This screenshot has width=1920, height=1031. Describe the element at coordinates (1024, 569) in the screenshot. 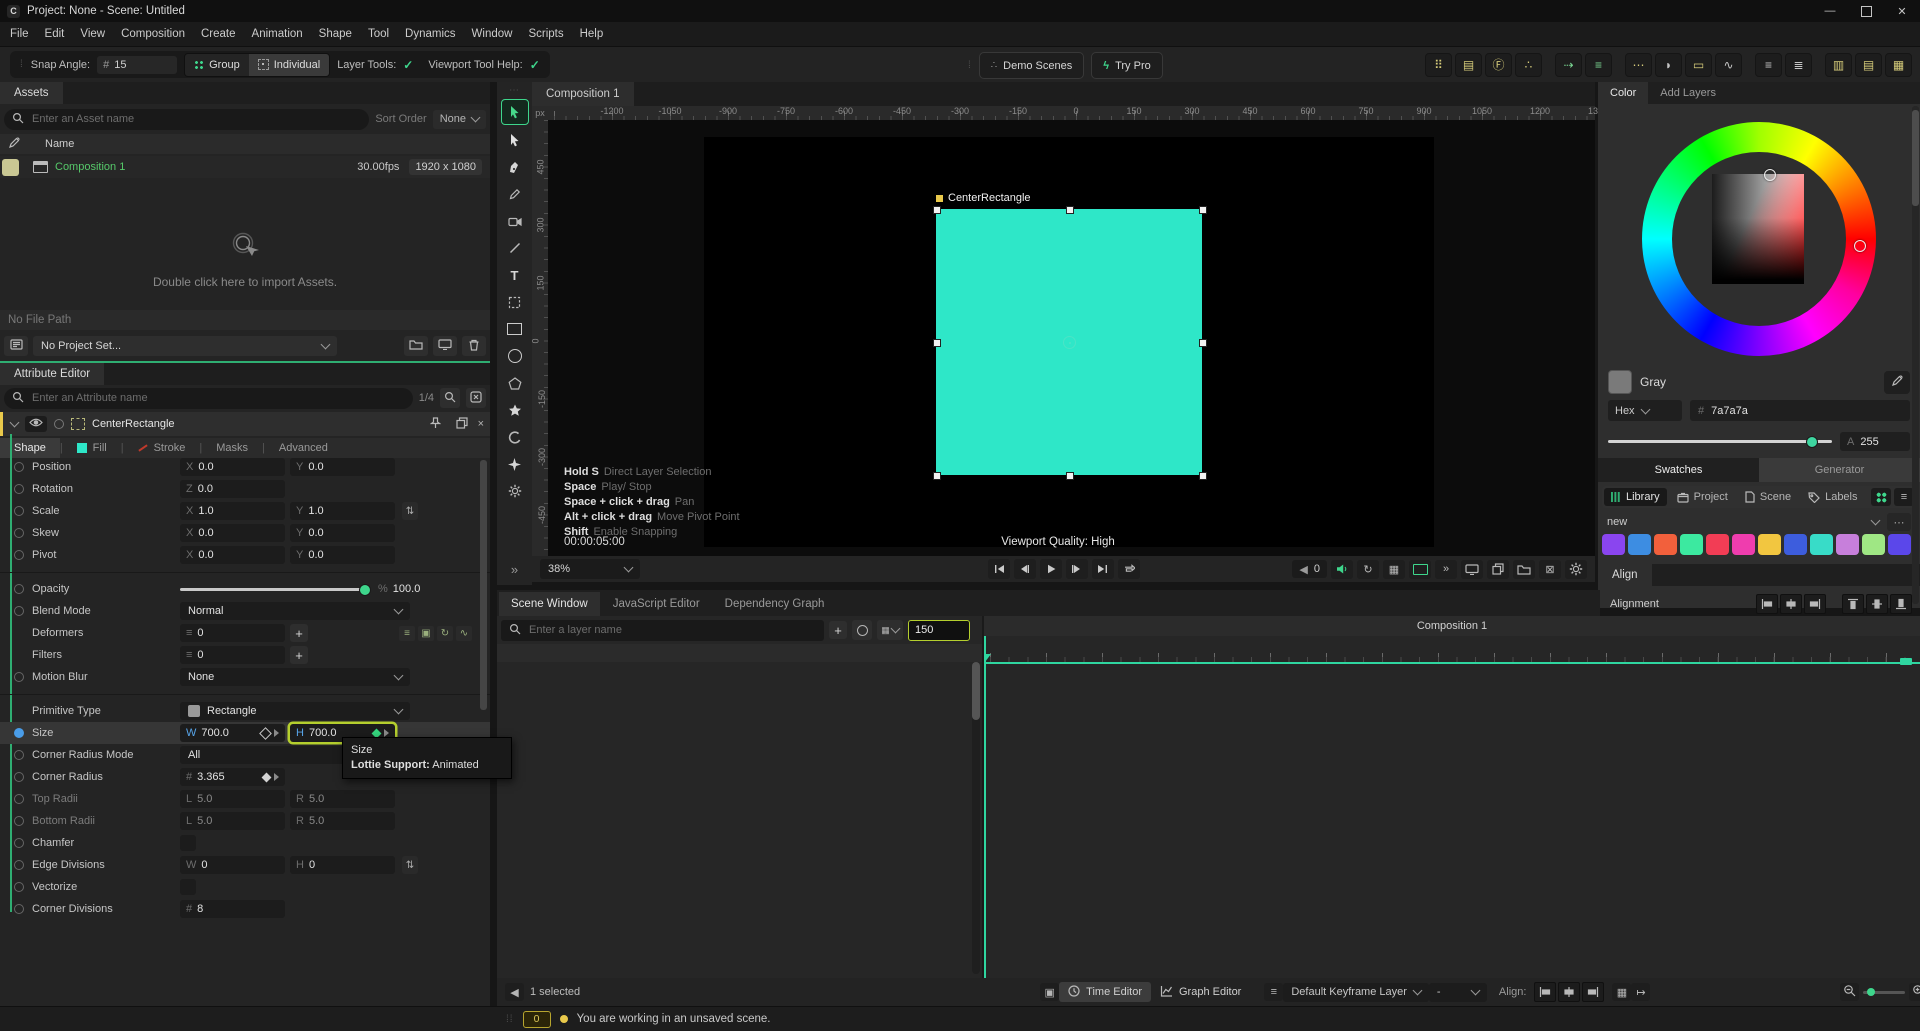

I see `frame-back-button` at that location.